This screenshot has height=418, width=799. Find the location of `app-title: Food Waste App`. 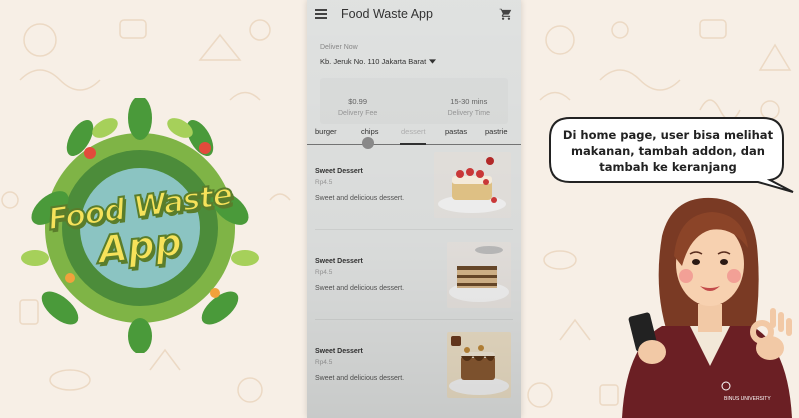

app-title: Food Waste App is located at coordinates (387, 13).